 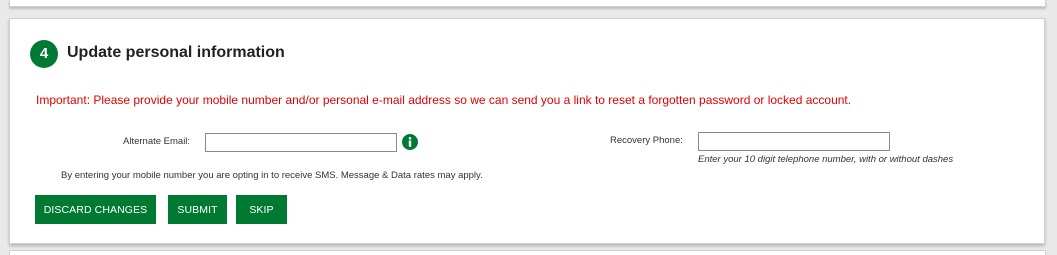 What do you see at coordinates (44, 54) in the screenshot?
I see `step-number-badge: 4` at bounding box center [44, 54].